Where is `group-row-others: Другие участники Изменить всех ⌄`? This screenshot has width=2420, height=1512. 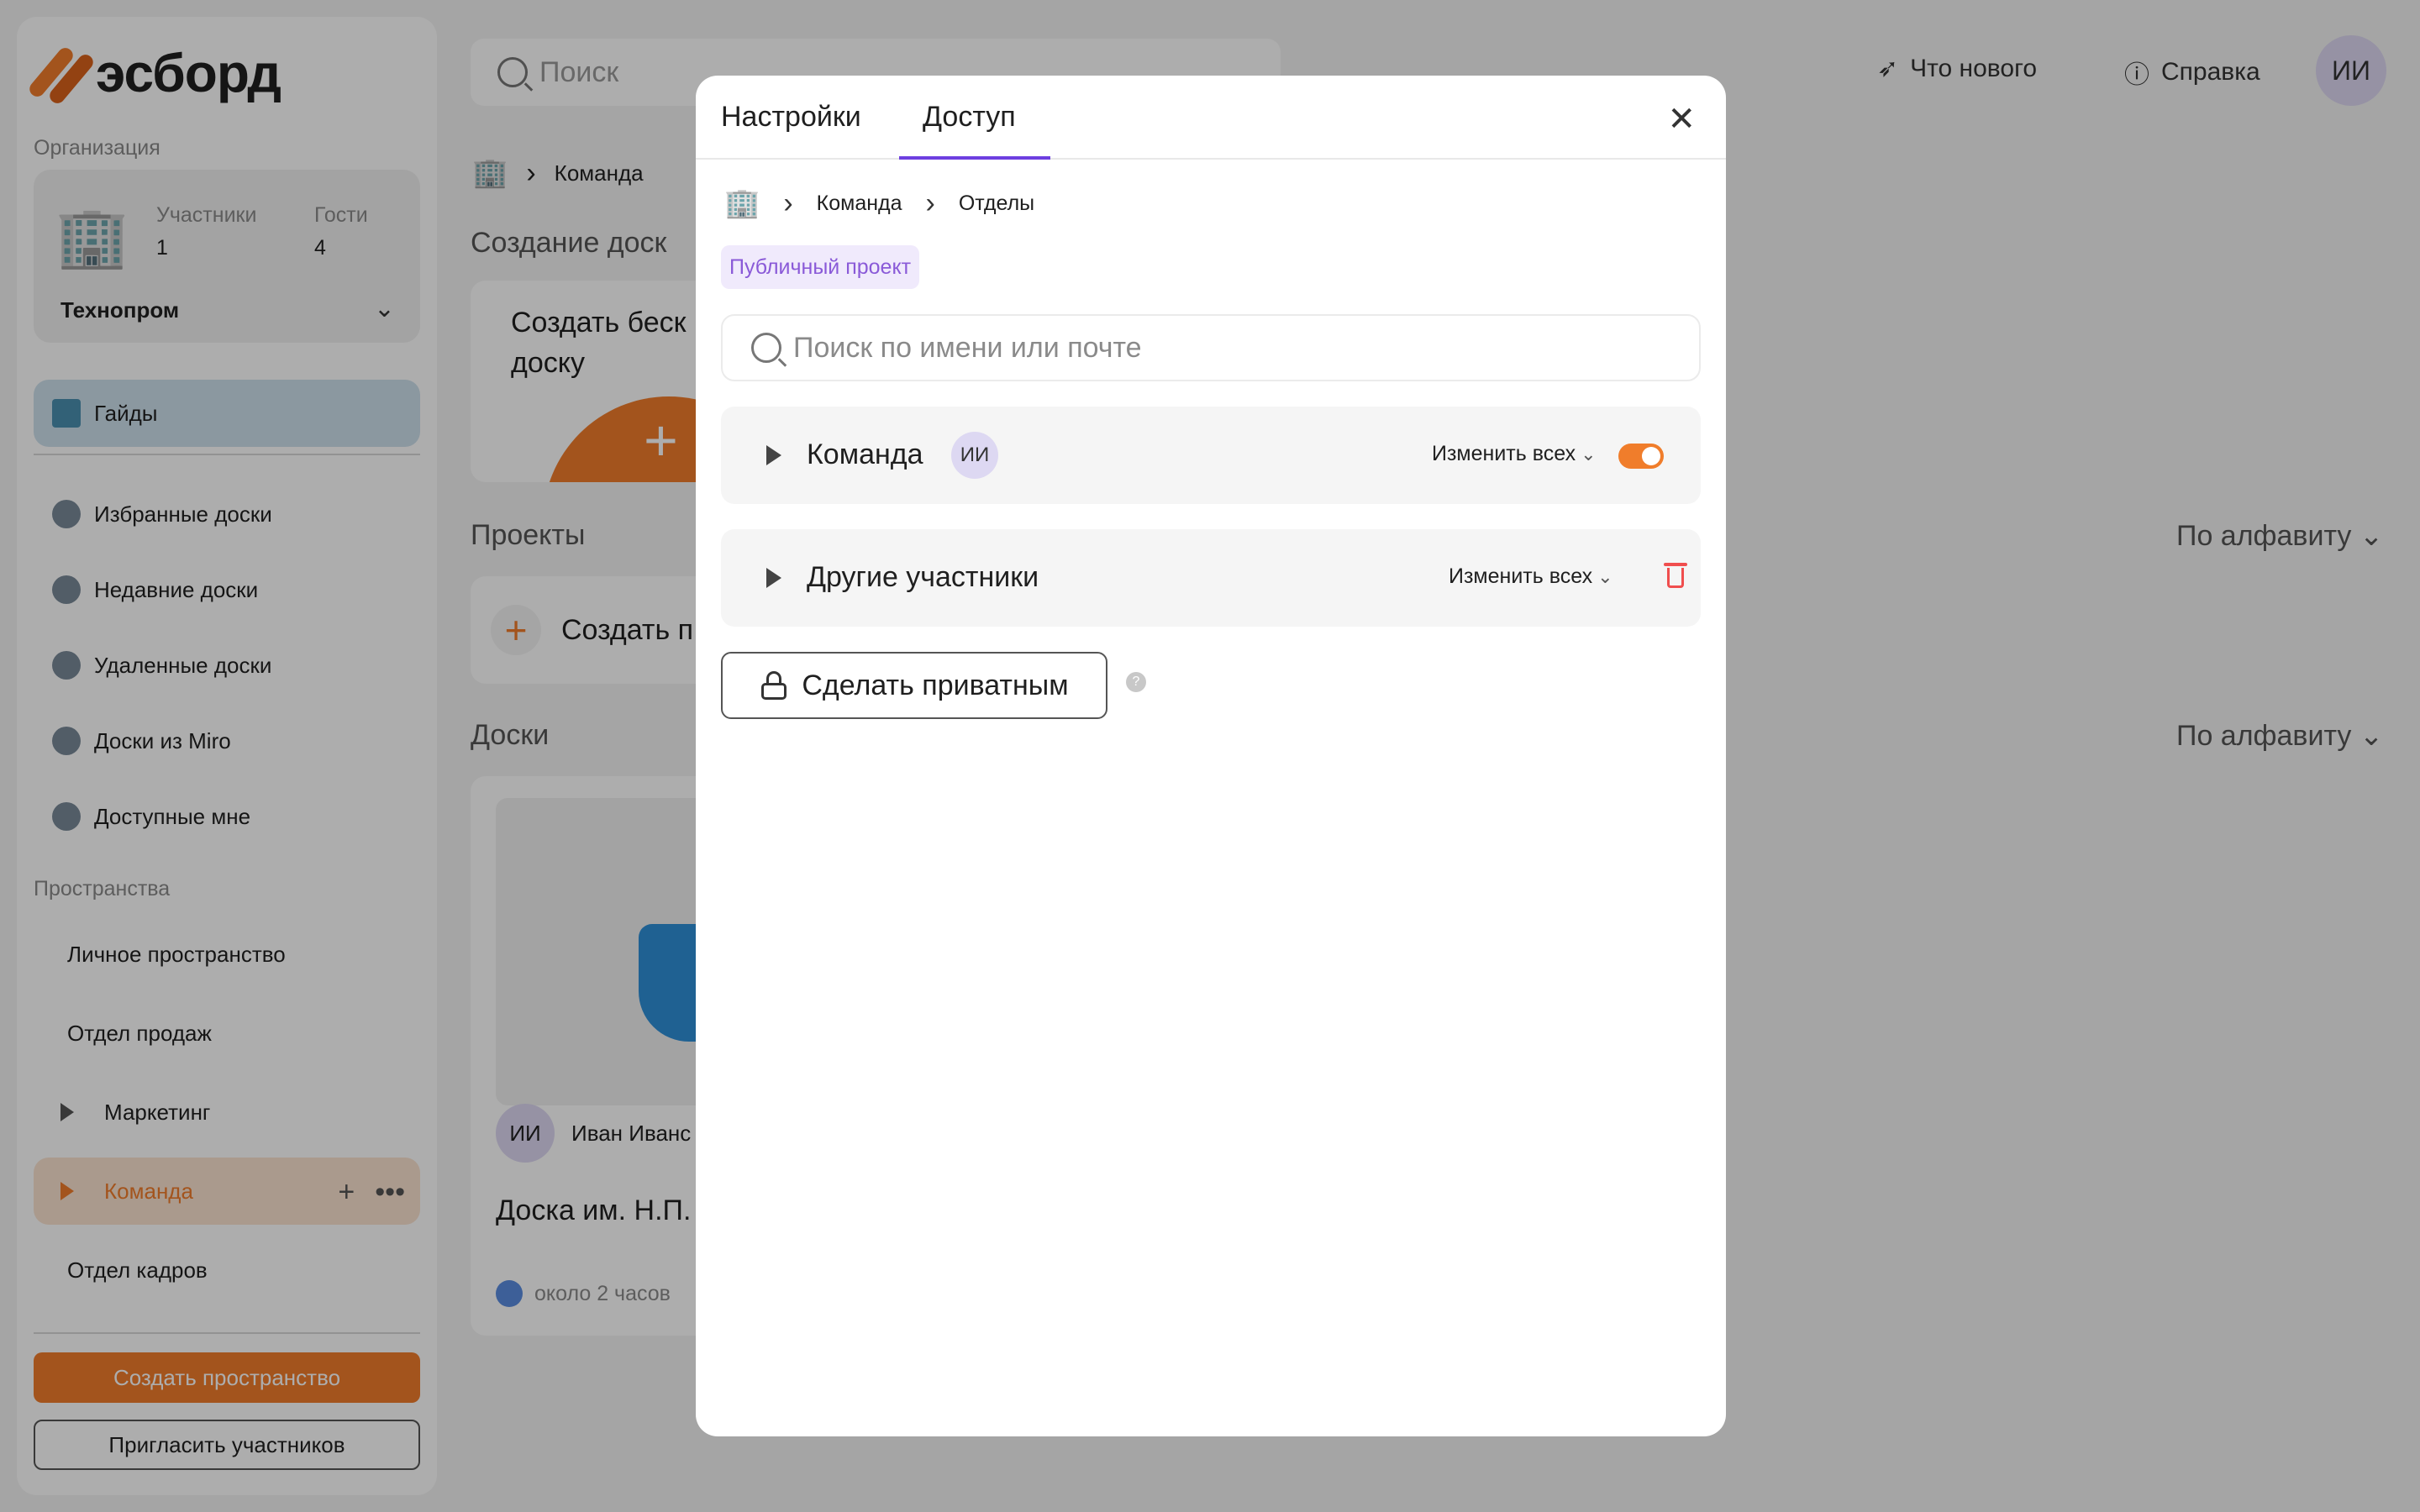 group-row-others: Другие участники Изменить всех ⌄ is located at coordinates (1211, 578).